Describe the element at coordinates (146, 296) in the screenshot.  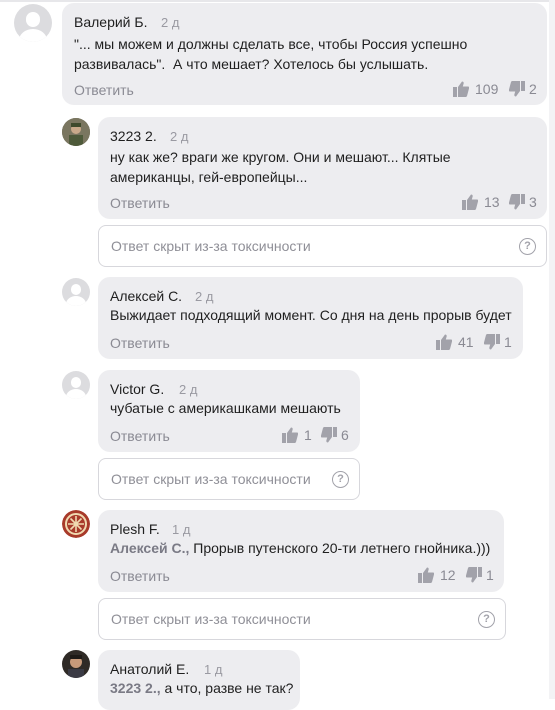
I see `comment-author: Алексей С.` at that location.